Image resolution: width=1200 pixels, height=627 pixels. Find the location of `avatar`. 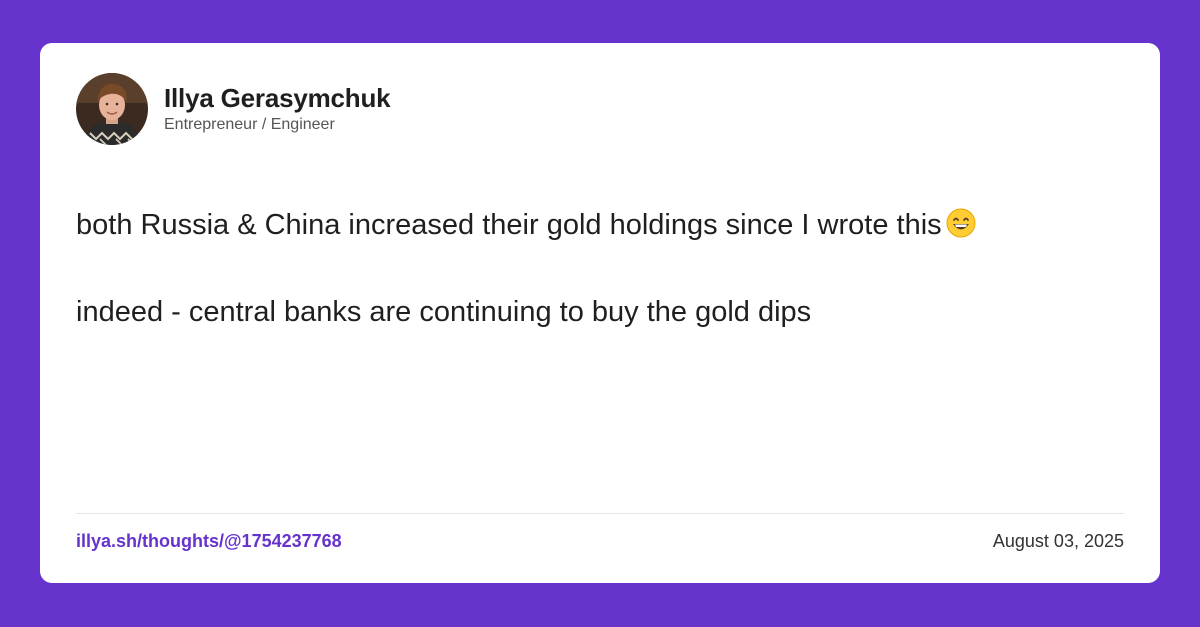

avatar is located at coordinates (112, 109).